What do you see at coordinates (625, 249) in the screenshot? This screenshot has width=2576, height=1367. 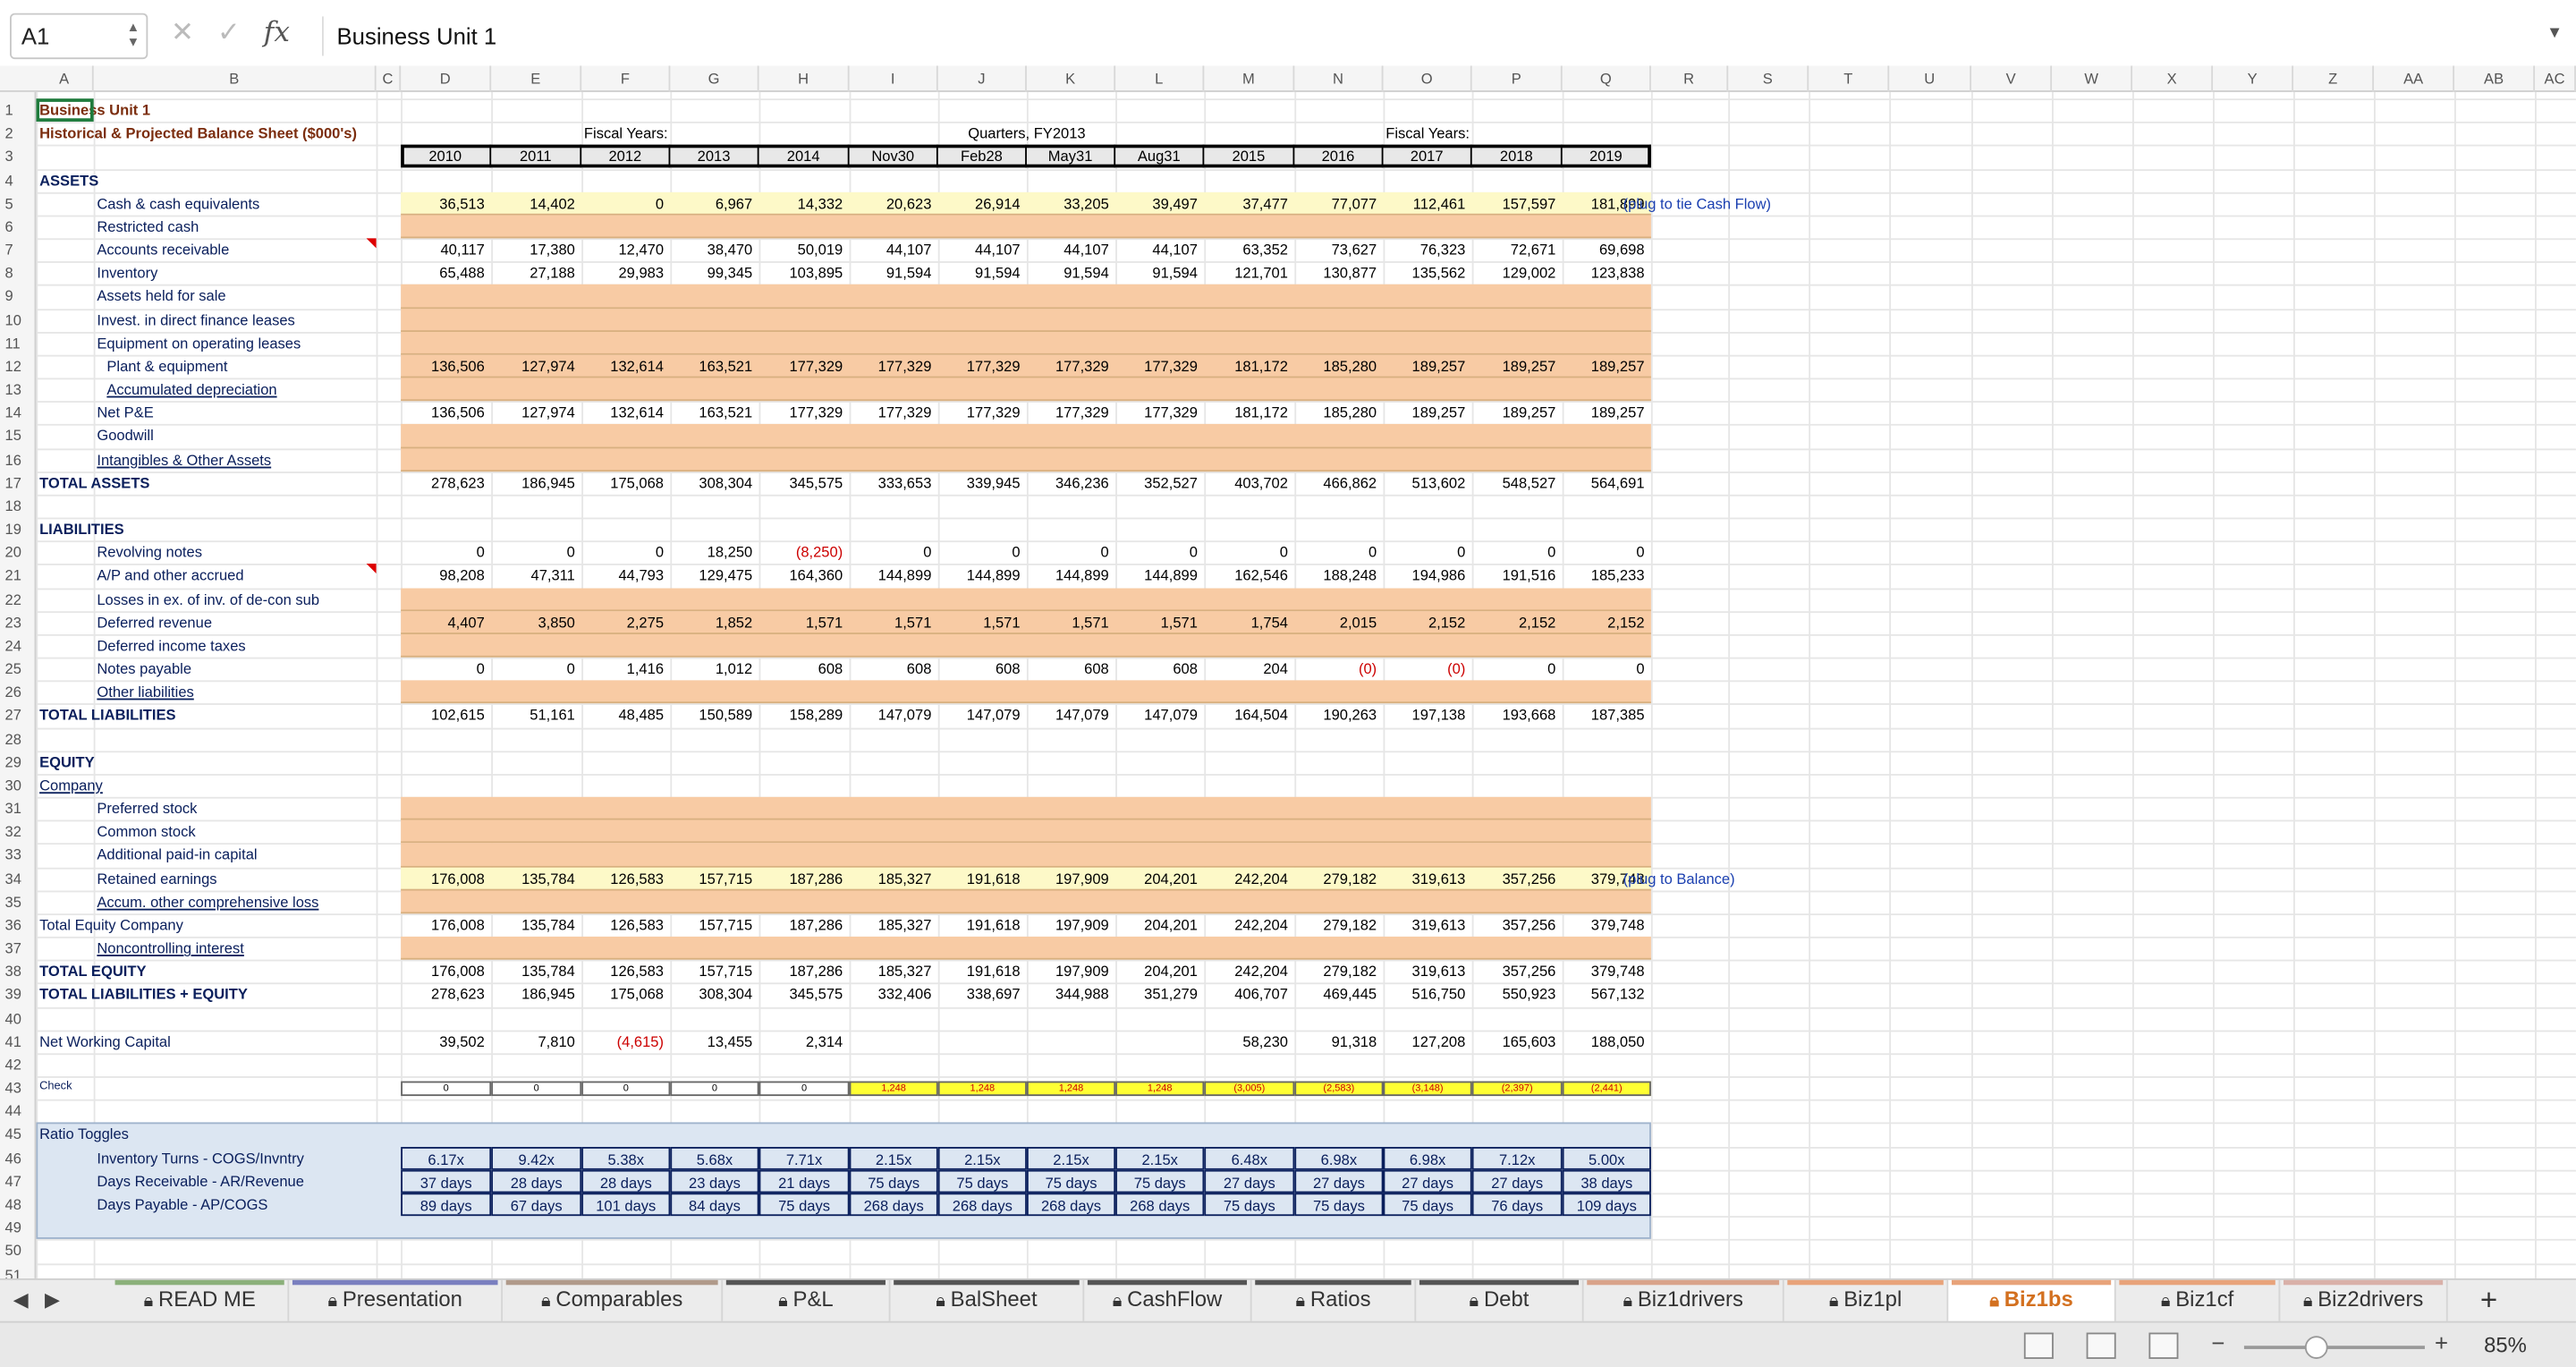 I see `value-cell: 12,470` at bounding box center [625, 249].